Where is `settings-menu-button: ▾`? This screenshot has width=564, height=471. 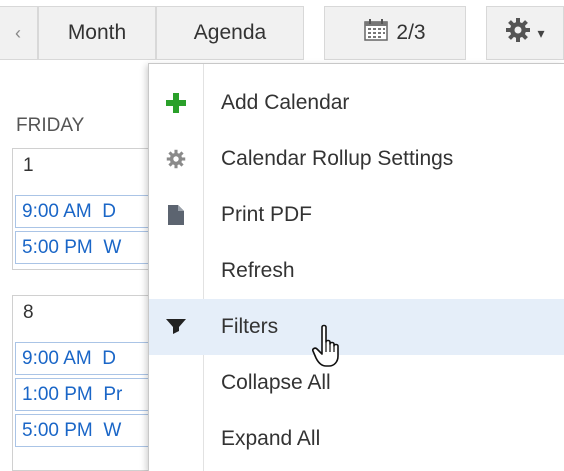
settings-menu-button: ▾ is located at coordinates (525, 33).